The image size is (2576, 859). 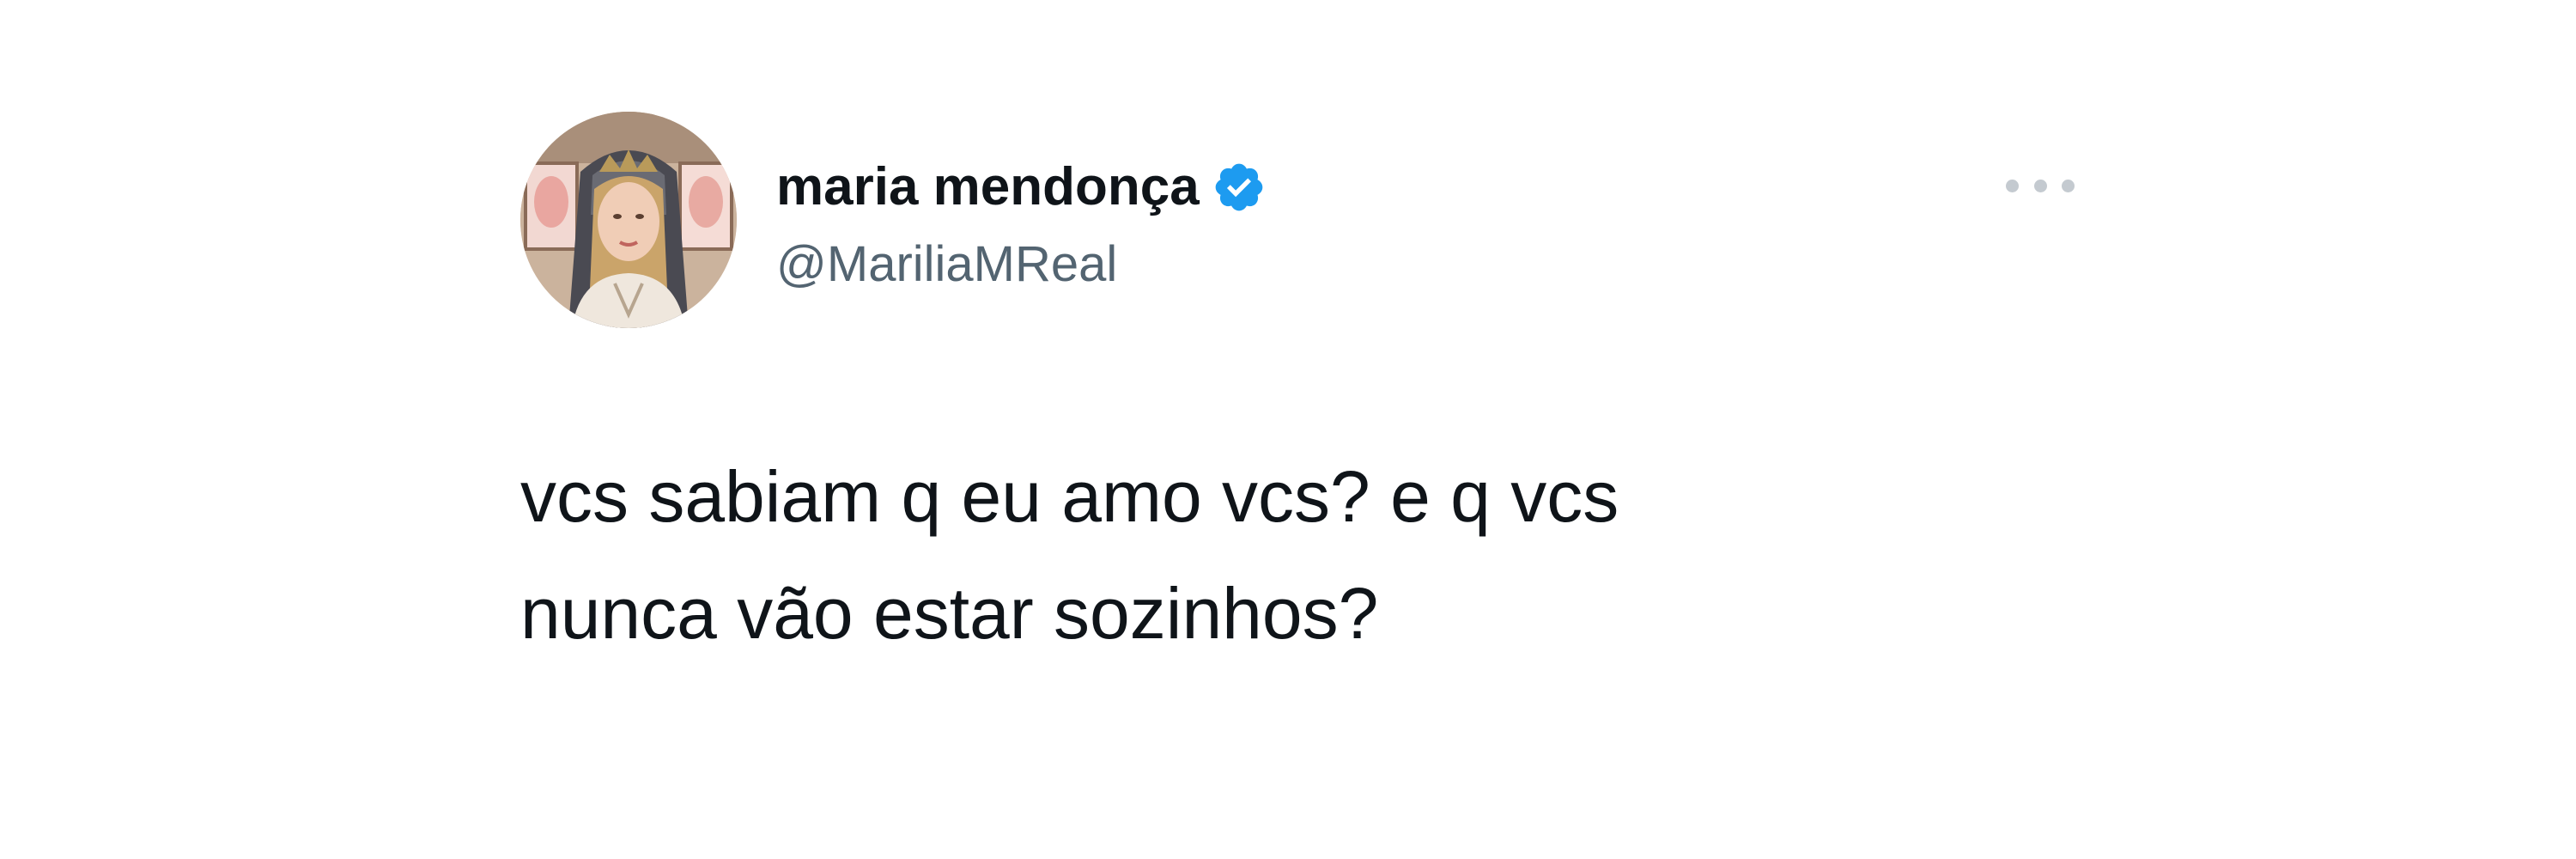 What do you see at coordinates (1239, 188) in the screenshot?
I see `verified-badge-icon` at bounding box center [1239, 188].